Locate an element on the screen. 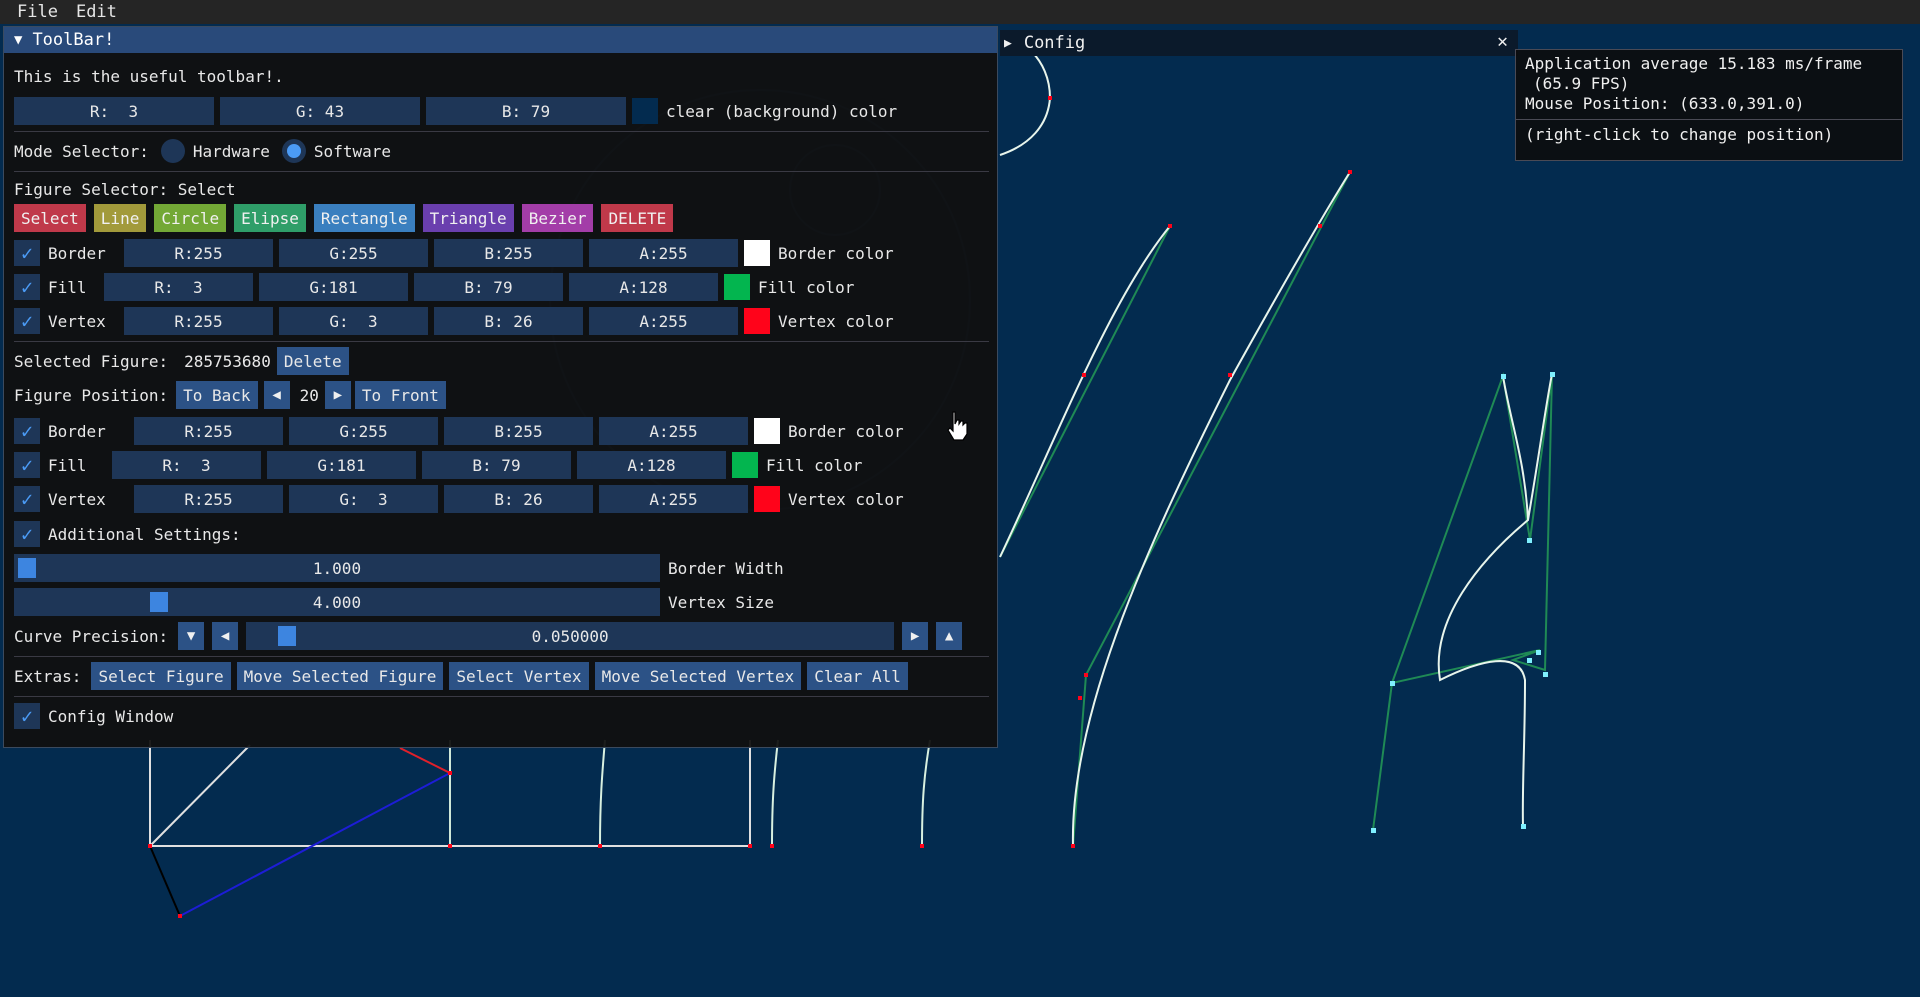 The image size is (1920, 997). figure-border-b-field: B:255 is located at coordinates (518, 431).